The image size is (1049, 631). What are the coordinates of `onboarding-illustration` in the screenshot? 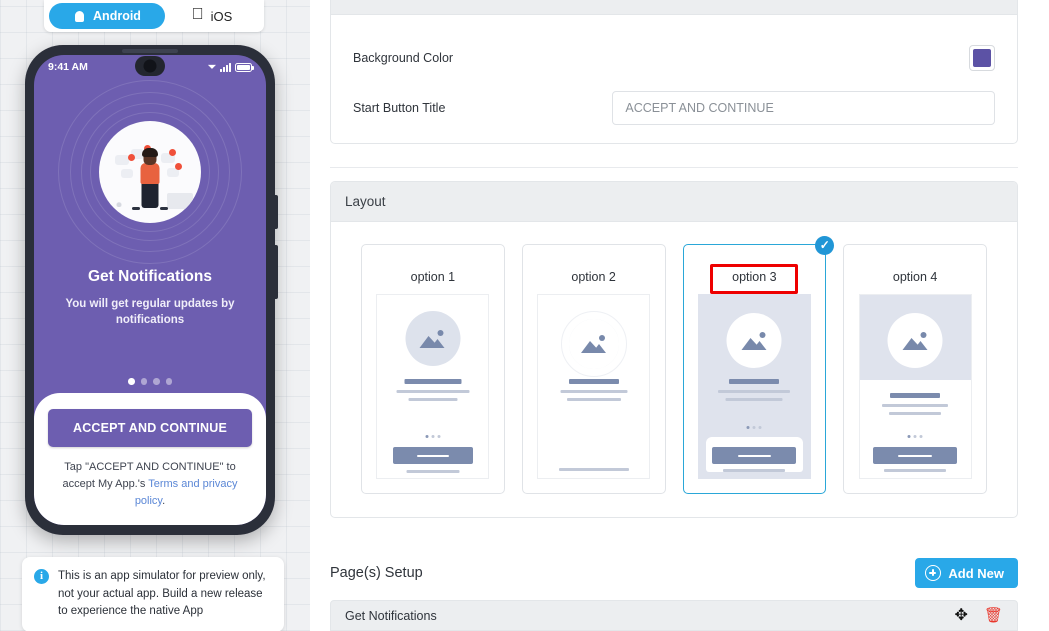 It's located at (150, 171).